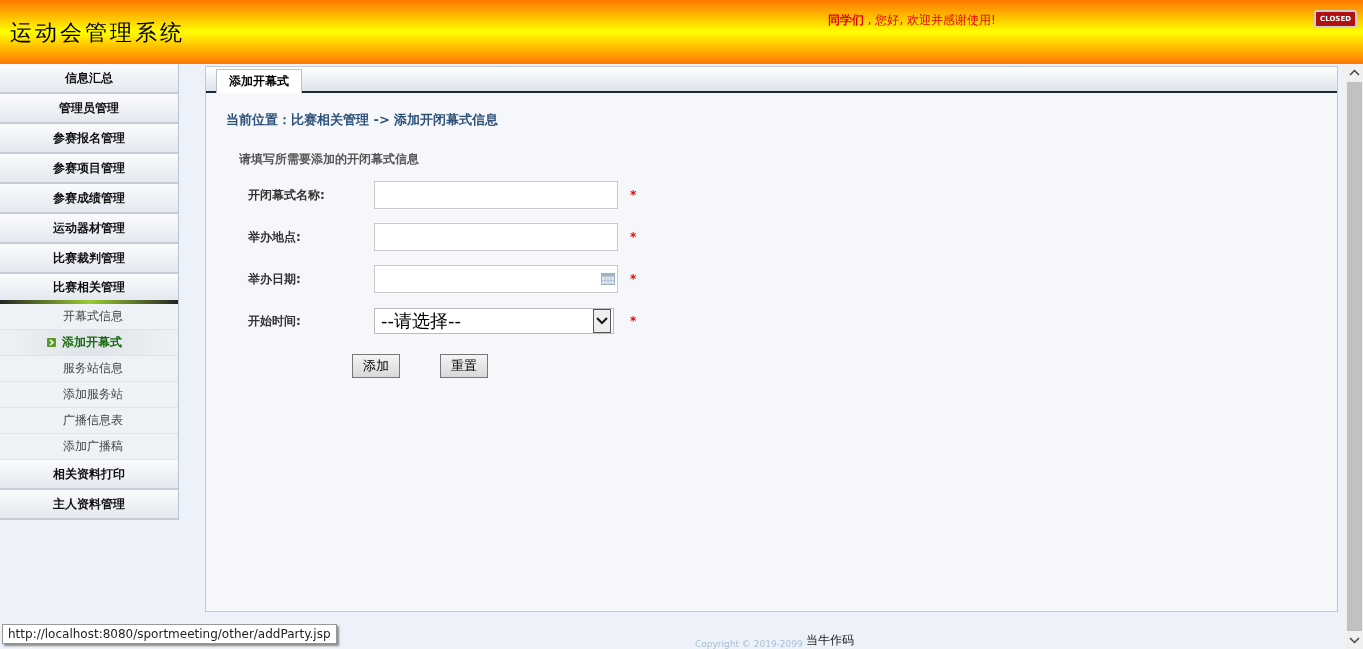 This screenshot has width=1363, height=649. I want to click on calendar-icon, so click(608, 279).